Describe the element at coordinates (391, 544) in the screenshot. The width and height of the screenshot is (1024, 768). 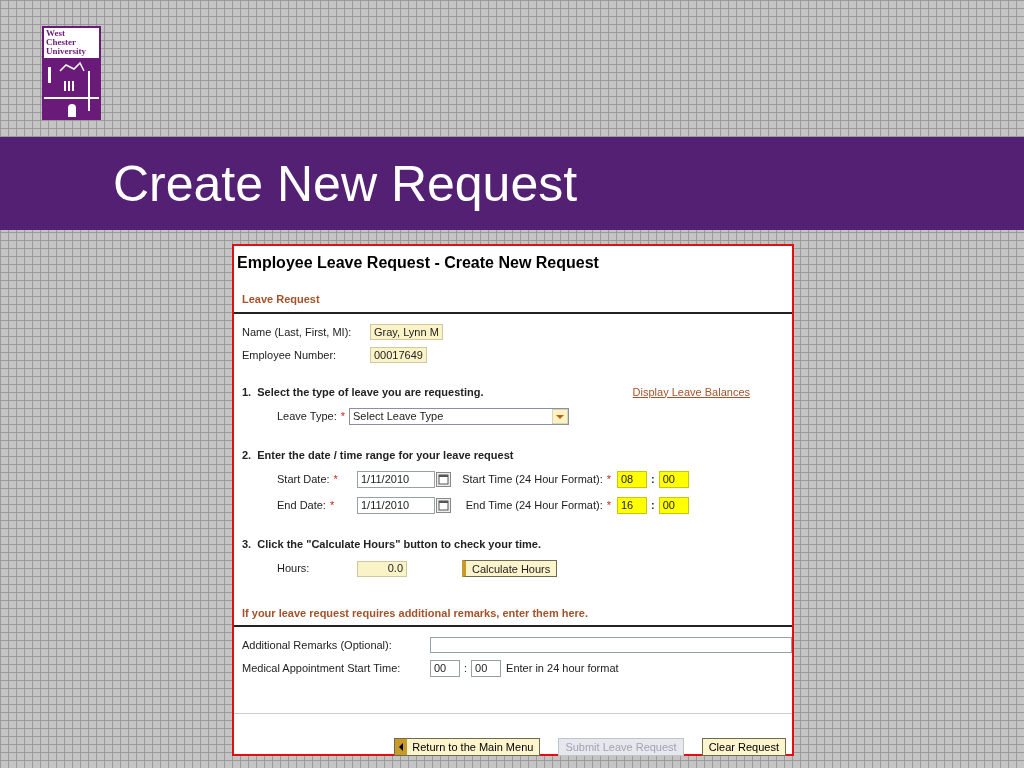
I see `step-heading: 3. Click the "Calculate Hours" button to check your time.` at that location.